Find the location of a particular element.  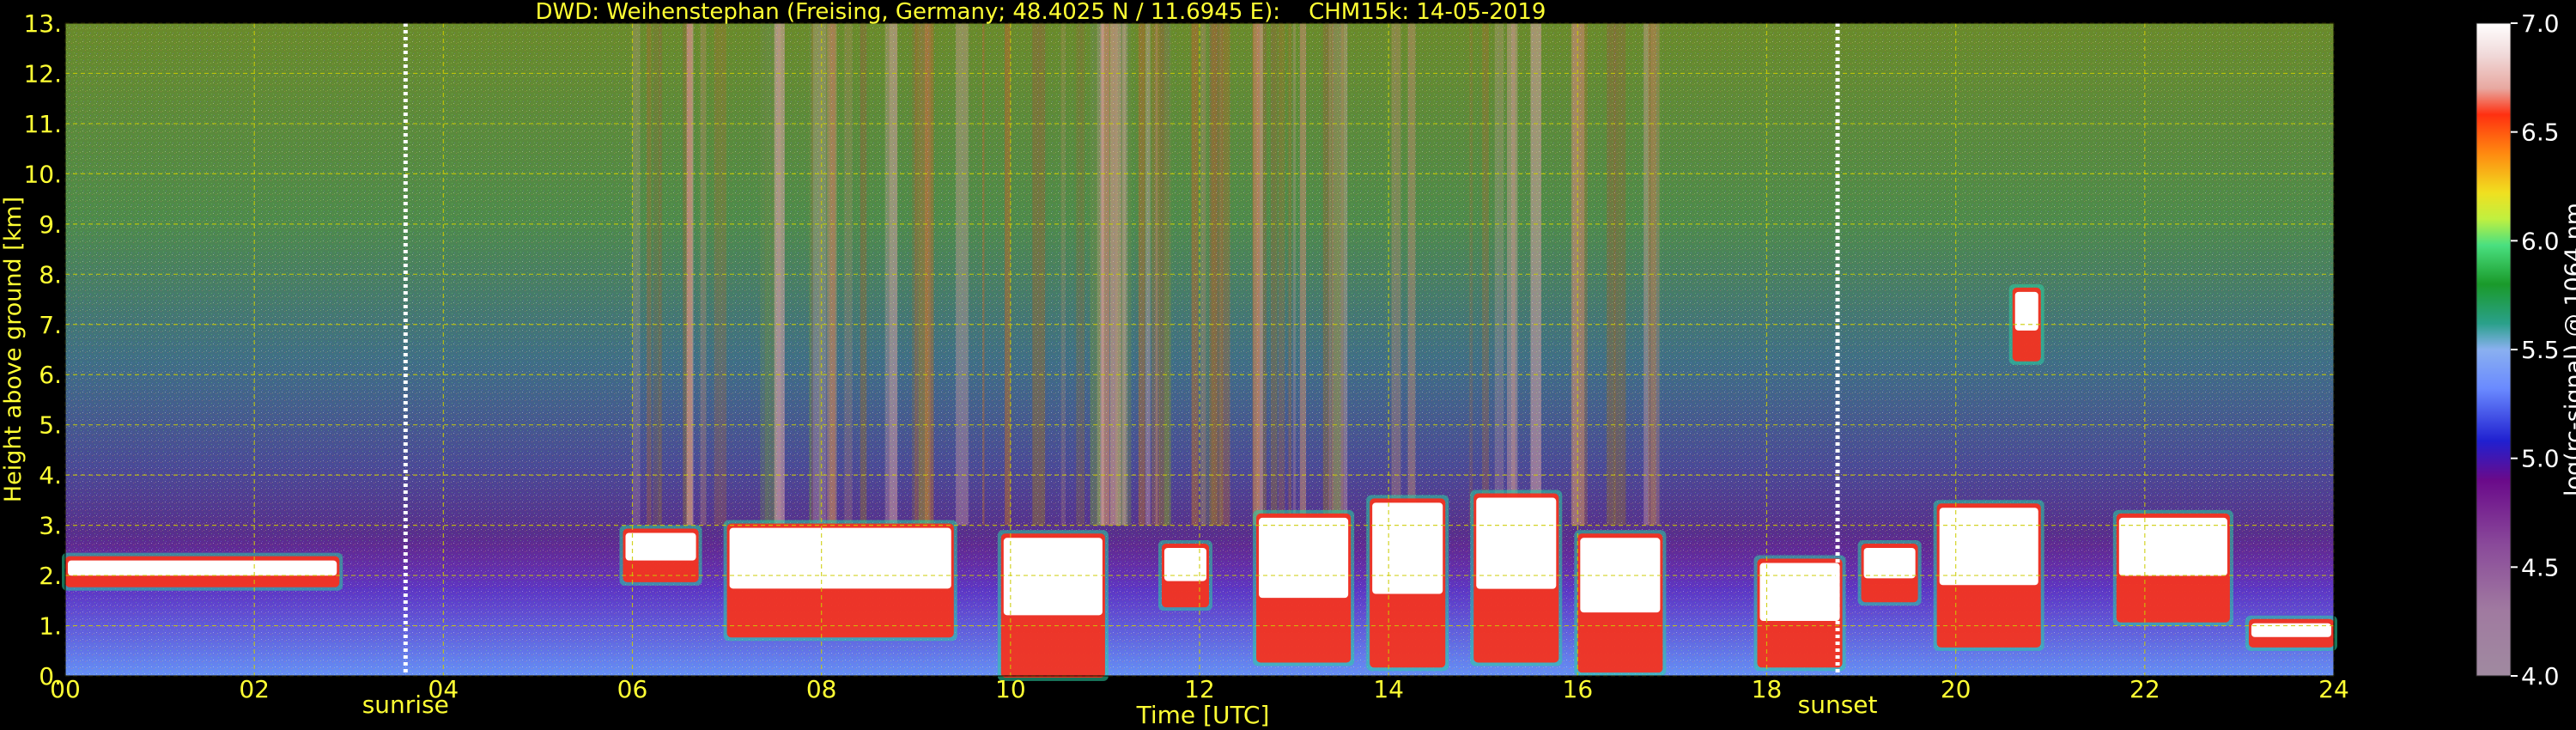

x-tick-label: 02 is located at coordinates (254, 689).